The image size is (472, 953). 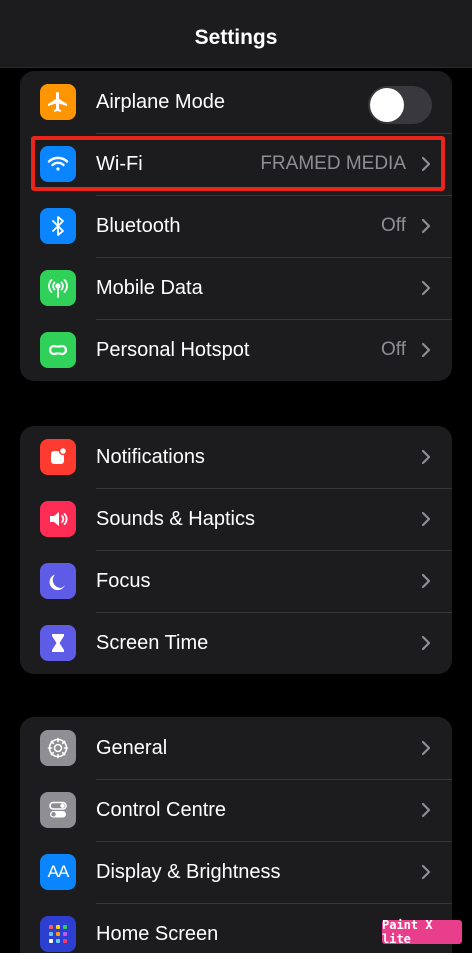 I want to click on moon-icon, so click(x=58, y=581).